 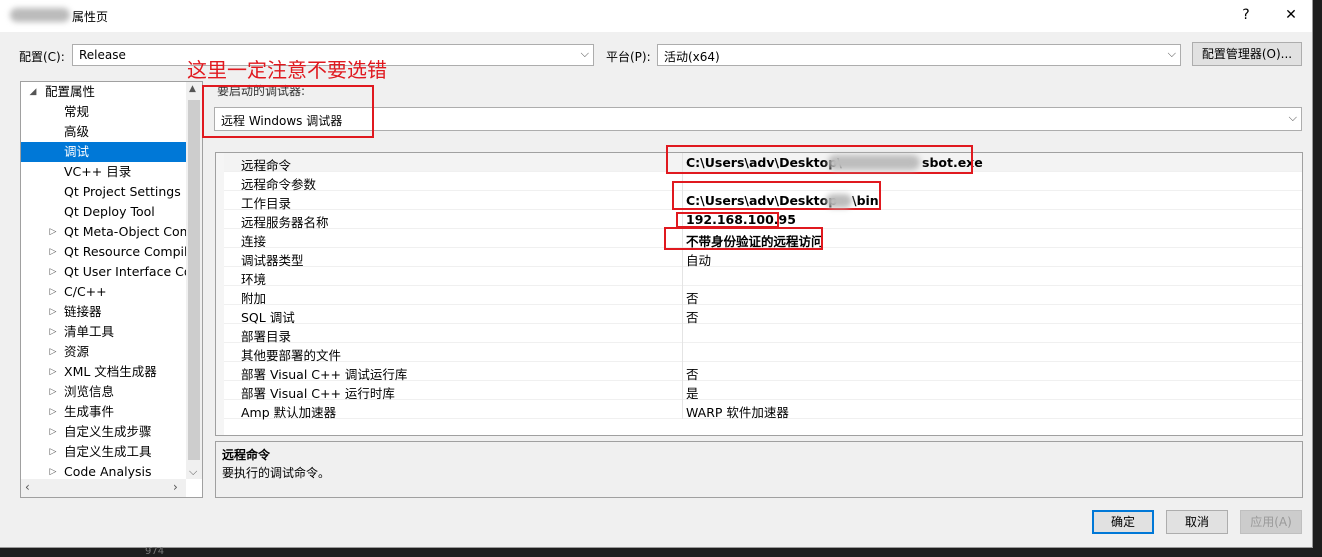 I want to click on tree-item-label: VC++ 目录, so click(x=98, y=171).